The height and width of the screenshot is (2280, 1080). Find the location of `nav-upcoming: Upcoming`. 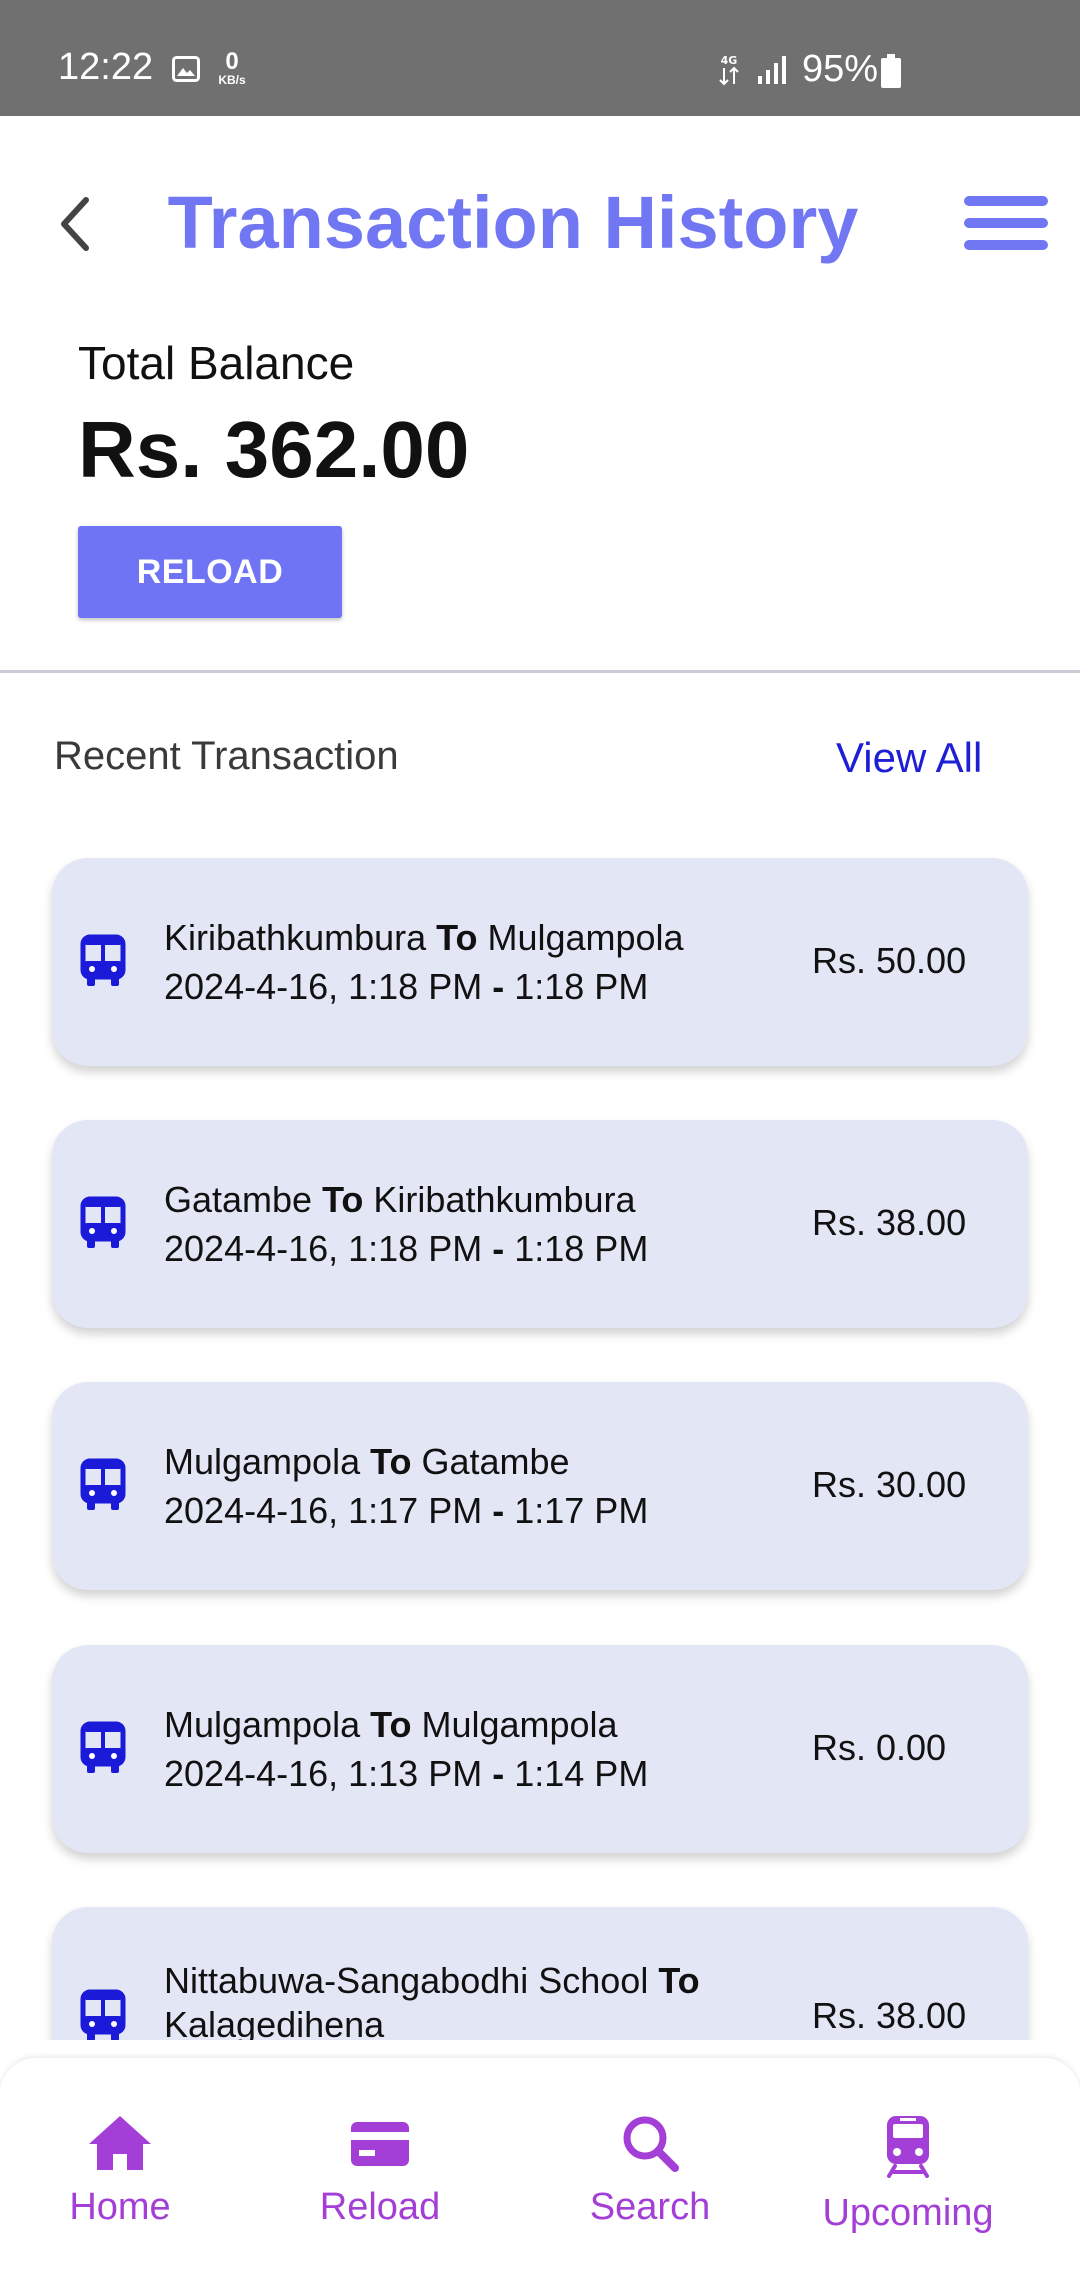

nav-upcoming: Upcoming is located at coordinates (908, 2174).